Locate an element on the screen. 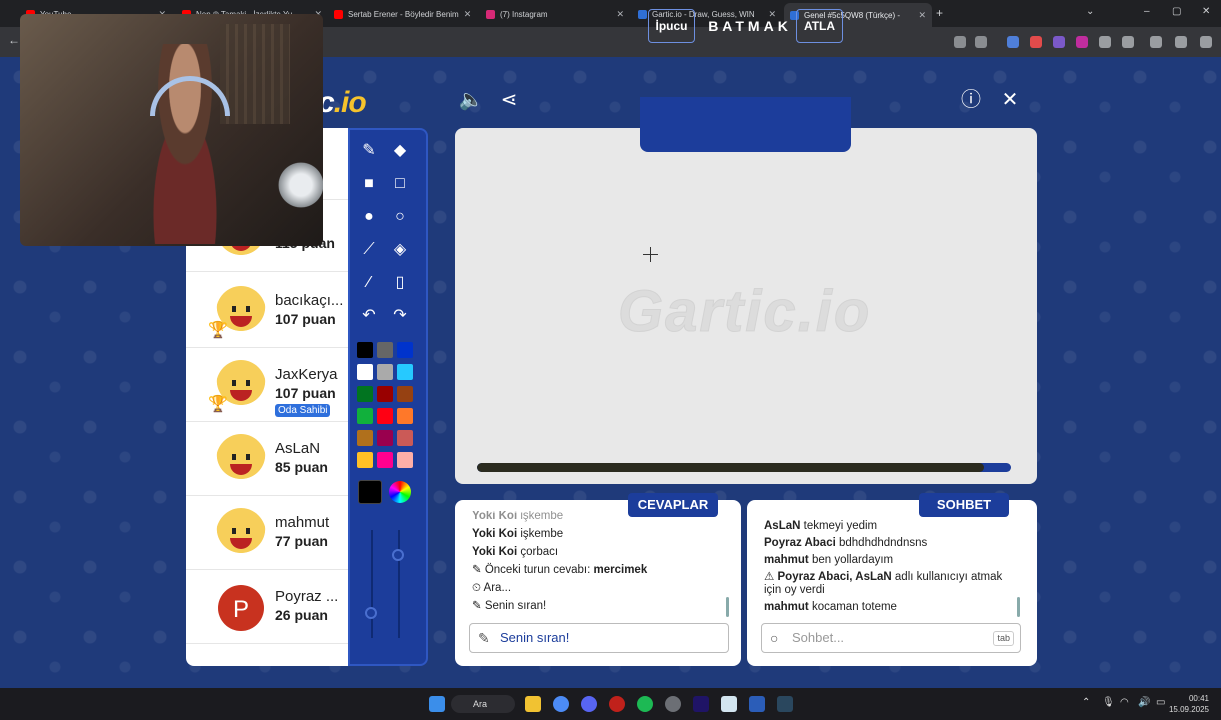 The width and height of the screenshot is (1221, 720). rectangle-outline-tool-icon: □ is located at coordinates (400, 184).